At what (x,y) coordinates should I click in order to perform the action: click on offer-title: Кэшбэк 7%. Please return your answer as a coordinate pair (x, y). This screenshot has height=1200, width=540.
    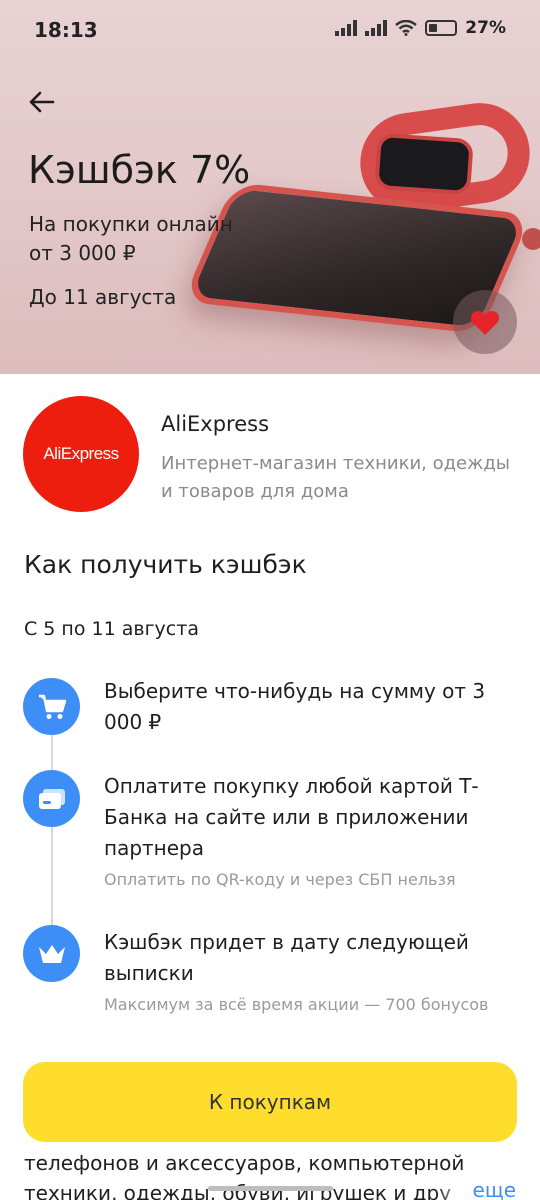
    Looking at the image, I should click on (139, 170).